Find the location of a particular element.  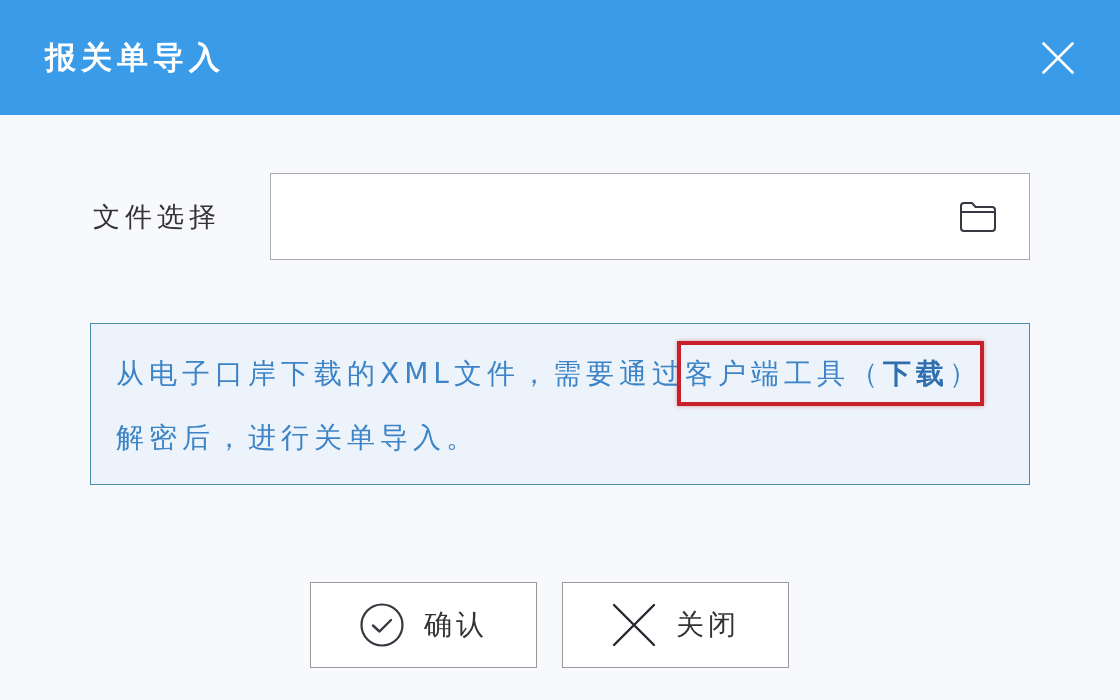

file-input-field is located at coordinates (650, 216).